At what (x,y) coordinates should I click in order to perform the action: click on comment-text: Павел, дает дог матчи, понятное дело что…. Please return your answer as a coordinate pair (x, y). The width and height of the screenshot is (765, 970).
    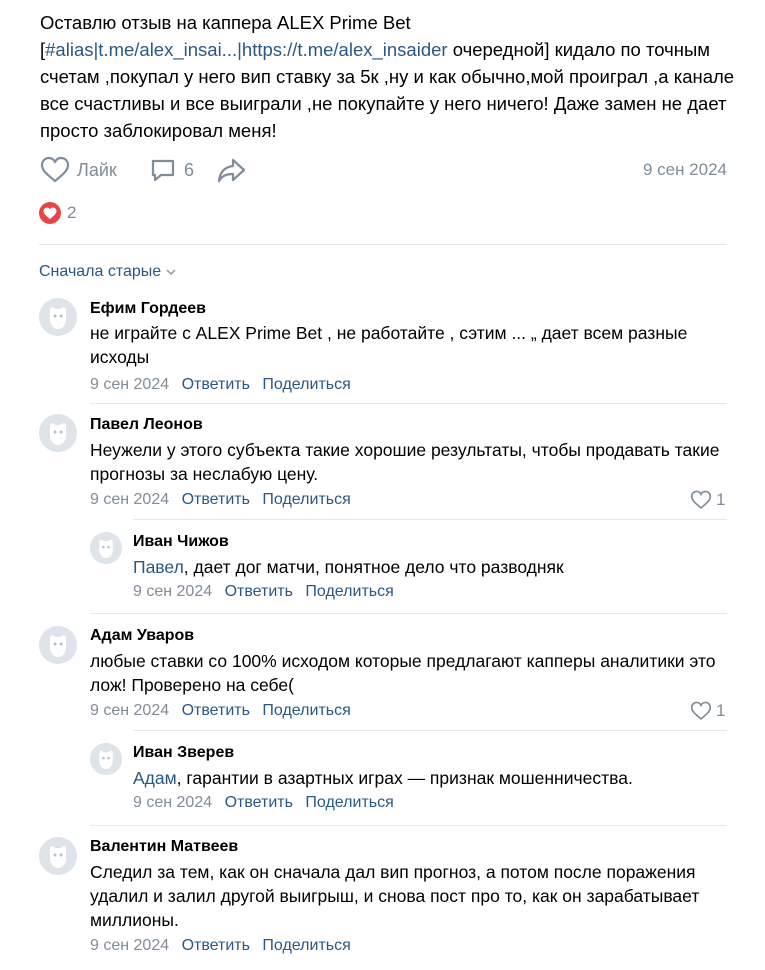
    Looking at the image, I should click on (430, 567).